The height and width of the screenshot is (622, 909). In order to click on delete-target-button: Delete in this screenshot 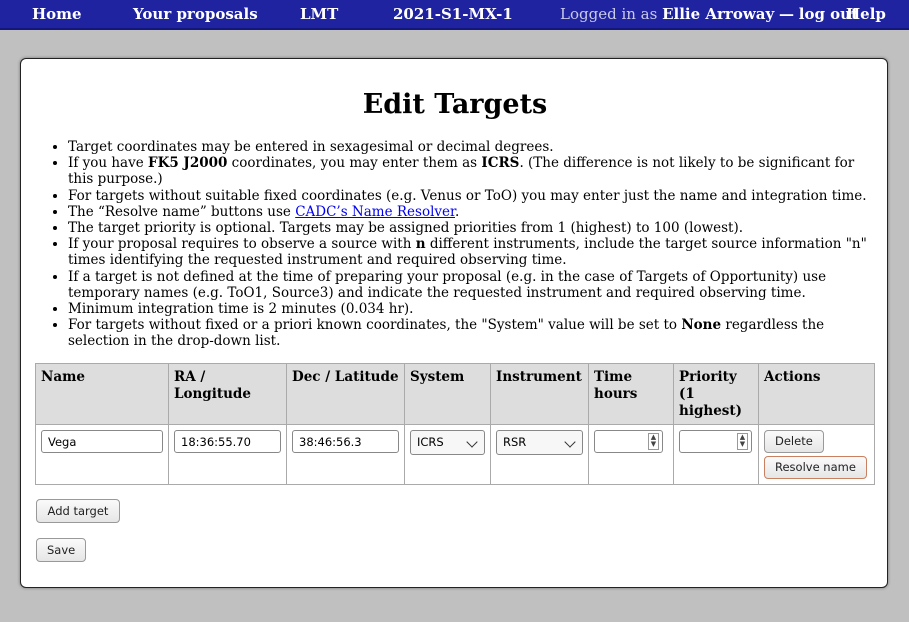, I will do `click(794, 441)`.